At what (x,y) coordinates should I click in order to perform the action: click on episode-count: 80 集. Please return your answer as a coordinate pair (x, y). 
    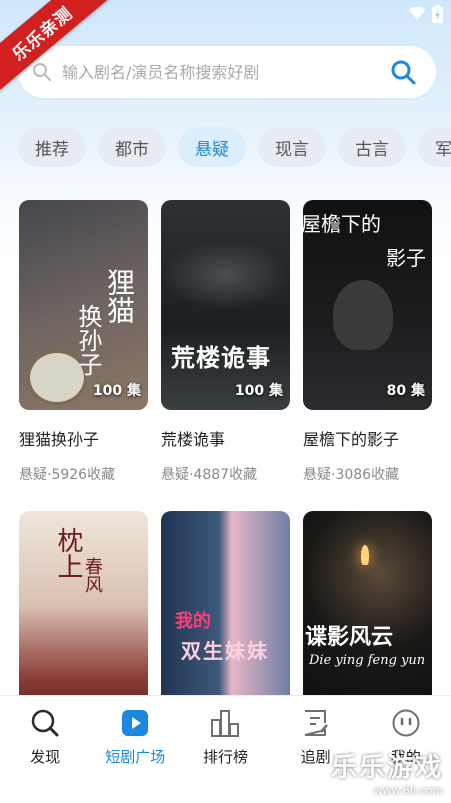
    Looking at the image, I should click on (405, 391).